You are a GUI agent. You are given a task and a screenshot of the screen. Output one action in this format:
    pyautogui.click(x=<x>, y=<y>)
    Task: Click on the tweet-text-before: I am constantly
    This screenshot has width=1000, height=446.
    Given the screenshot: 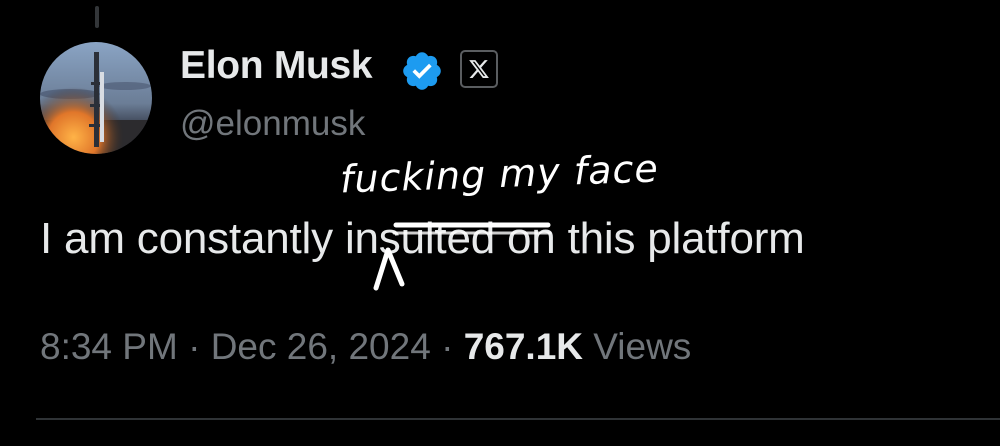 What is the action you would take?
    pyautogui.click(x=192, y=238)
    